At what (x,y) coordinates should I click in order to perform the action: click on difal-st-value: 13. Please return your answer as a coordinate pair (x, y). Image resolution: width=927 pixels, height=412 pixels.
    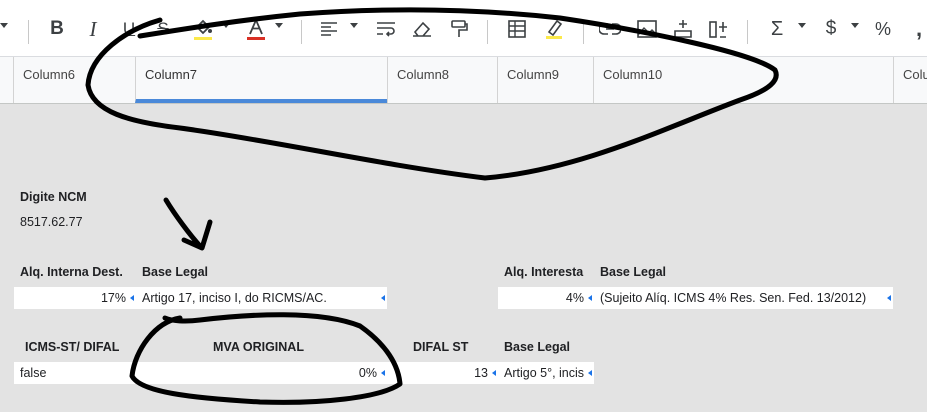
    Looking at the image, I should click on (481, 373).